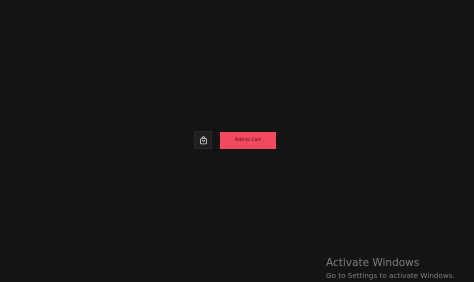 Image resolution: width=474 pixels, height=282 pixels. Describe the element at coordinates (373, 263) in the screenshot. I see `watermark-title: Activate Windows` at that location.